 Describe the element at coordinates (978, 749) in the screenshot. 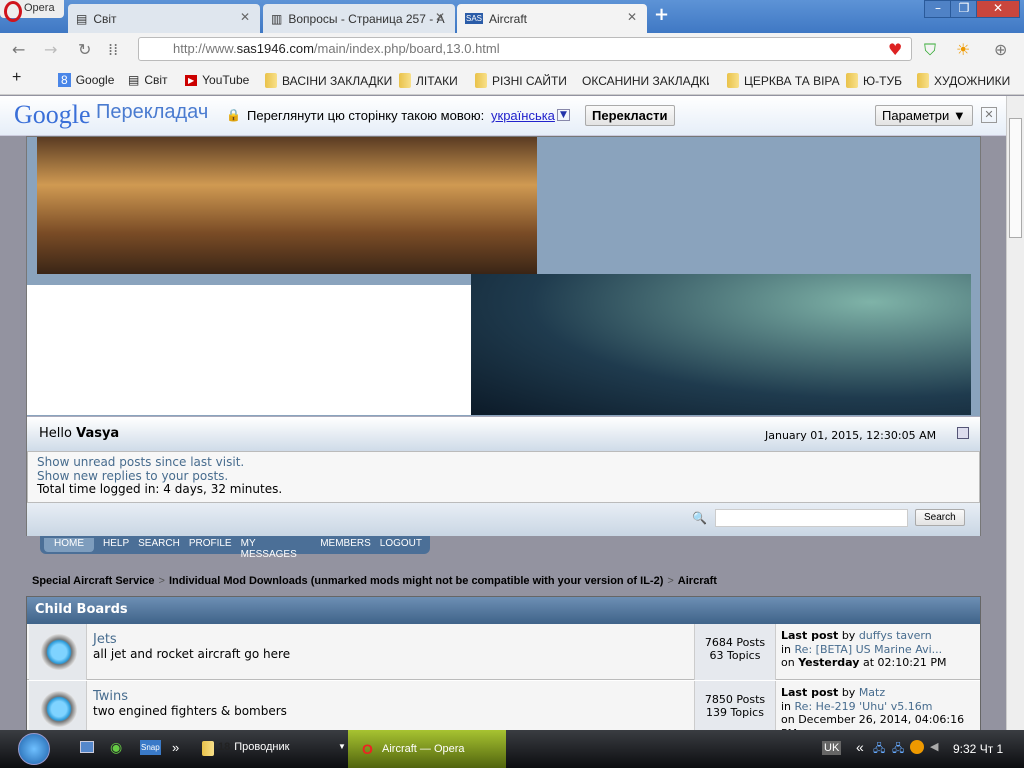

I see `clock: 9:32 Чт 1` at that location.